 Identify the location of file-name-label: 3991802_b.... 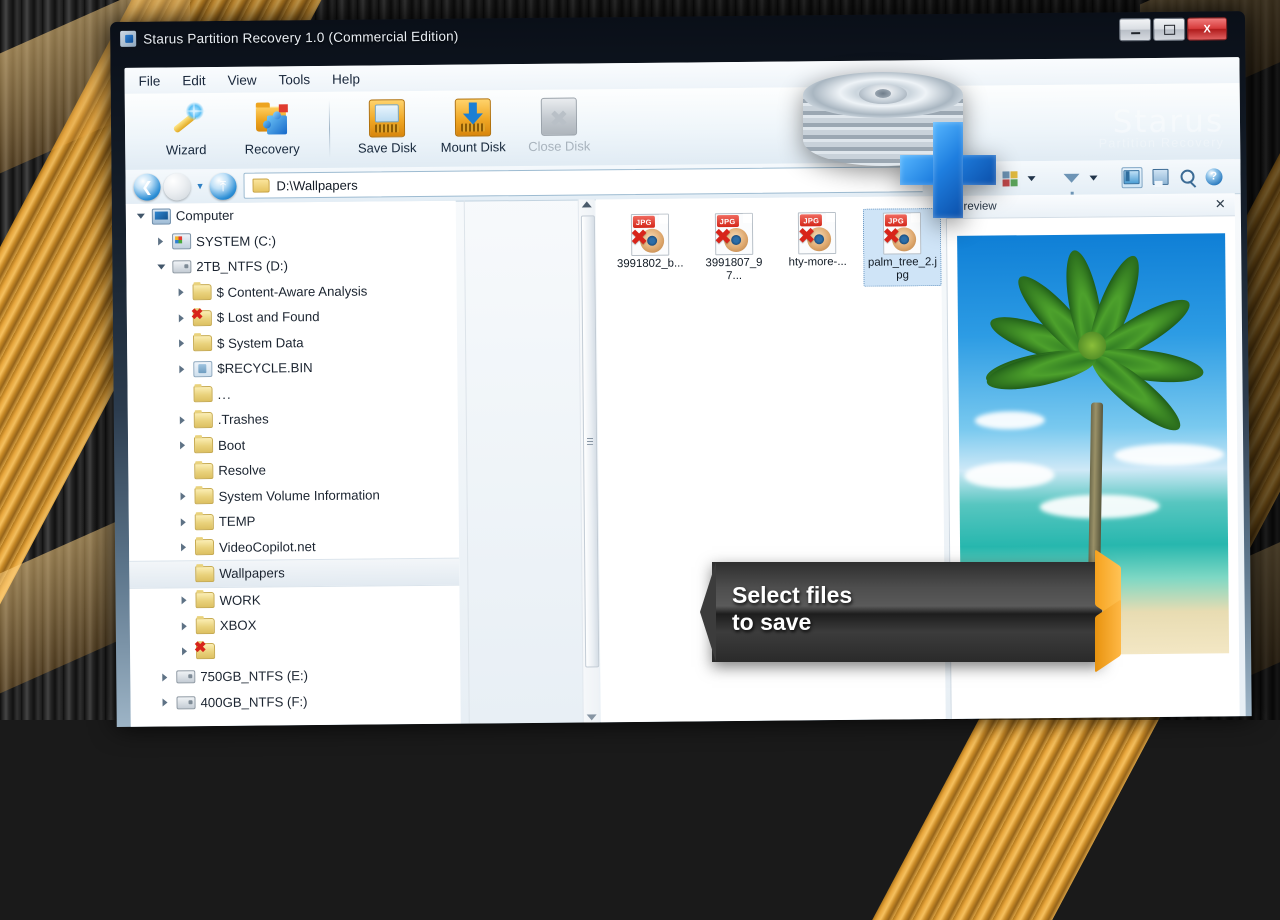
(650, 265).